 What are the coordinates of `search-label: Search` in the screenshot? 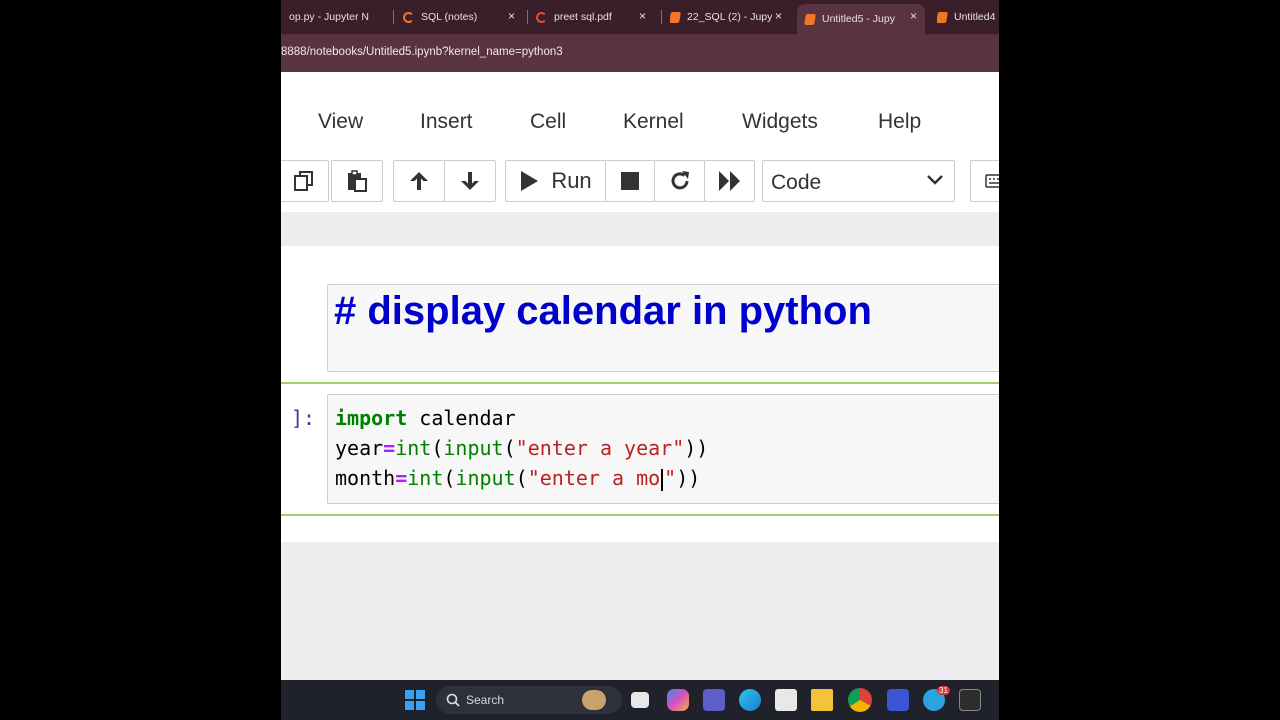 It's located at (485, 700).